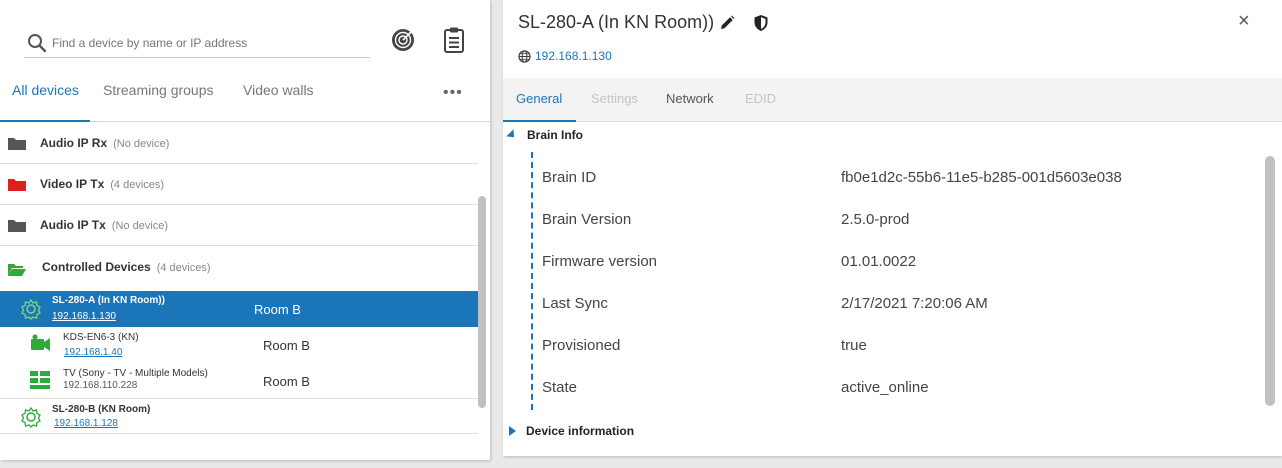  Describe the element at coordinates (482, 302) in the screenshot. I see `list-scrollbar` at that location.